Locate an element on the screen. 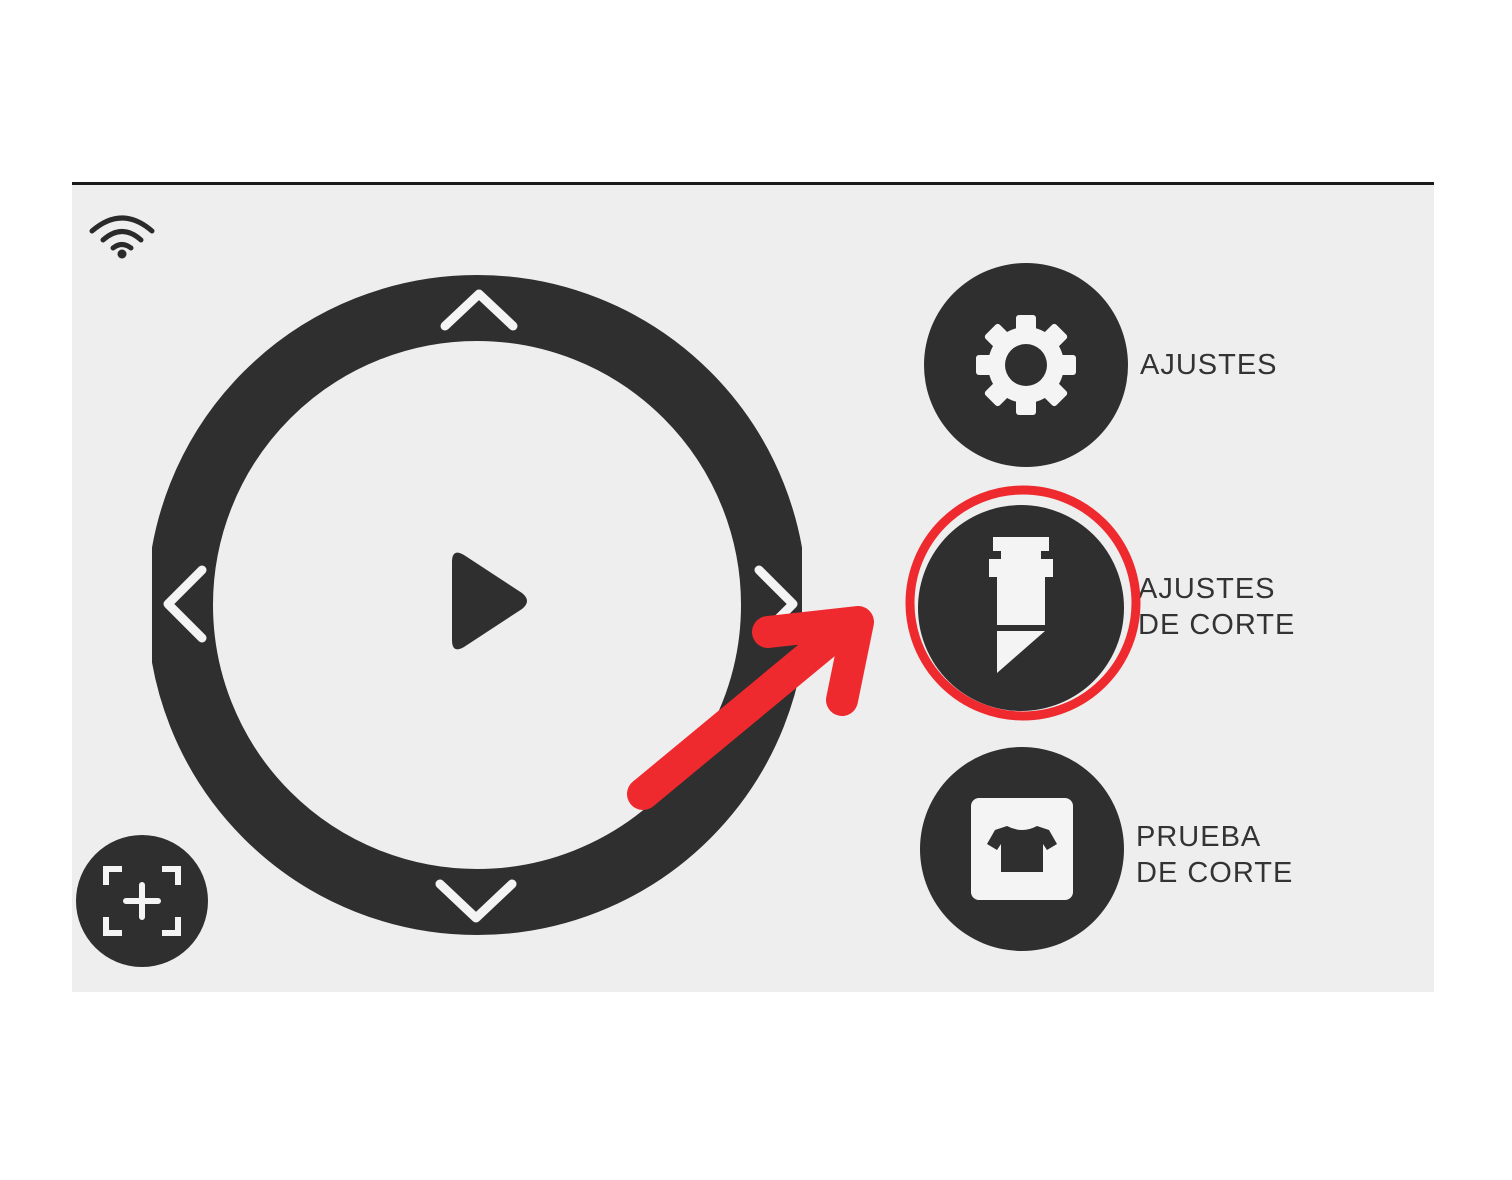 This screenshot has width=1512, height=1180. gear-icon is located at coordinates (1026, 365).